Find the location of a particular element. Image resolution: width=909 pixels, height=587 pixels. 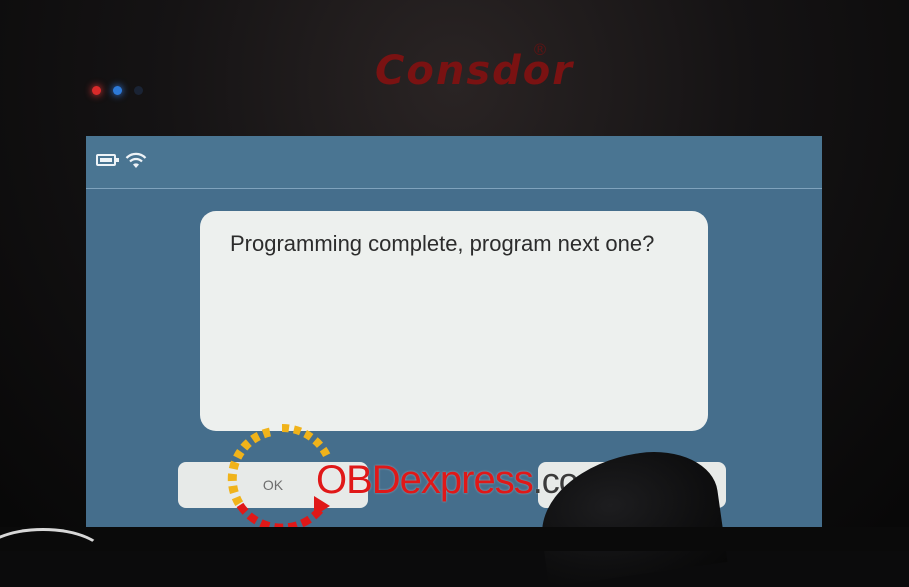

device-bottom-edge is located at coordinates (454, 539).